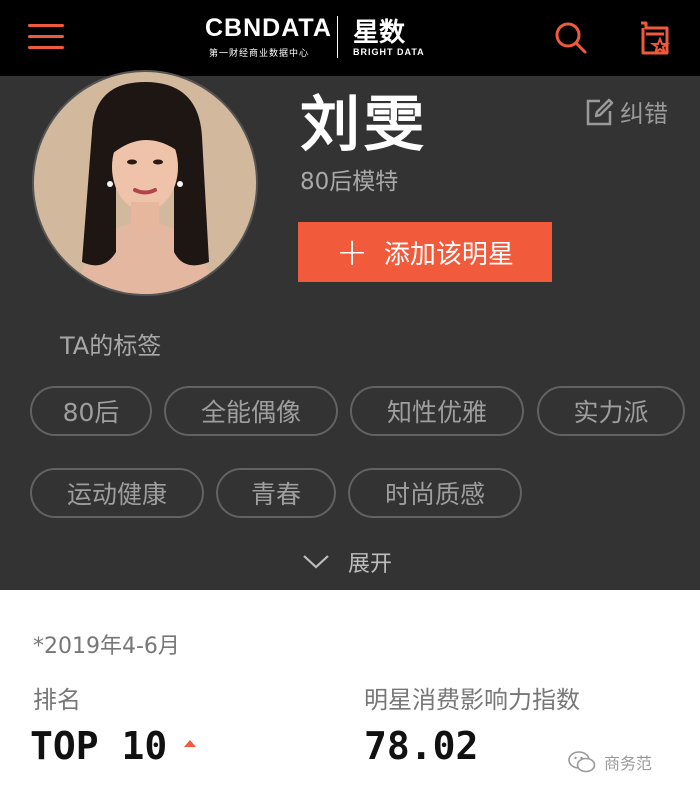 The image size is (700, 793). Describe the element at coordinates (57, 700) in the screenshot. I see `rank-label: 排名` at that location.